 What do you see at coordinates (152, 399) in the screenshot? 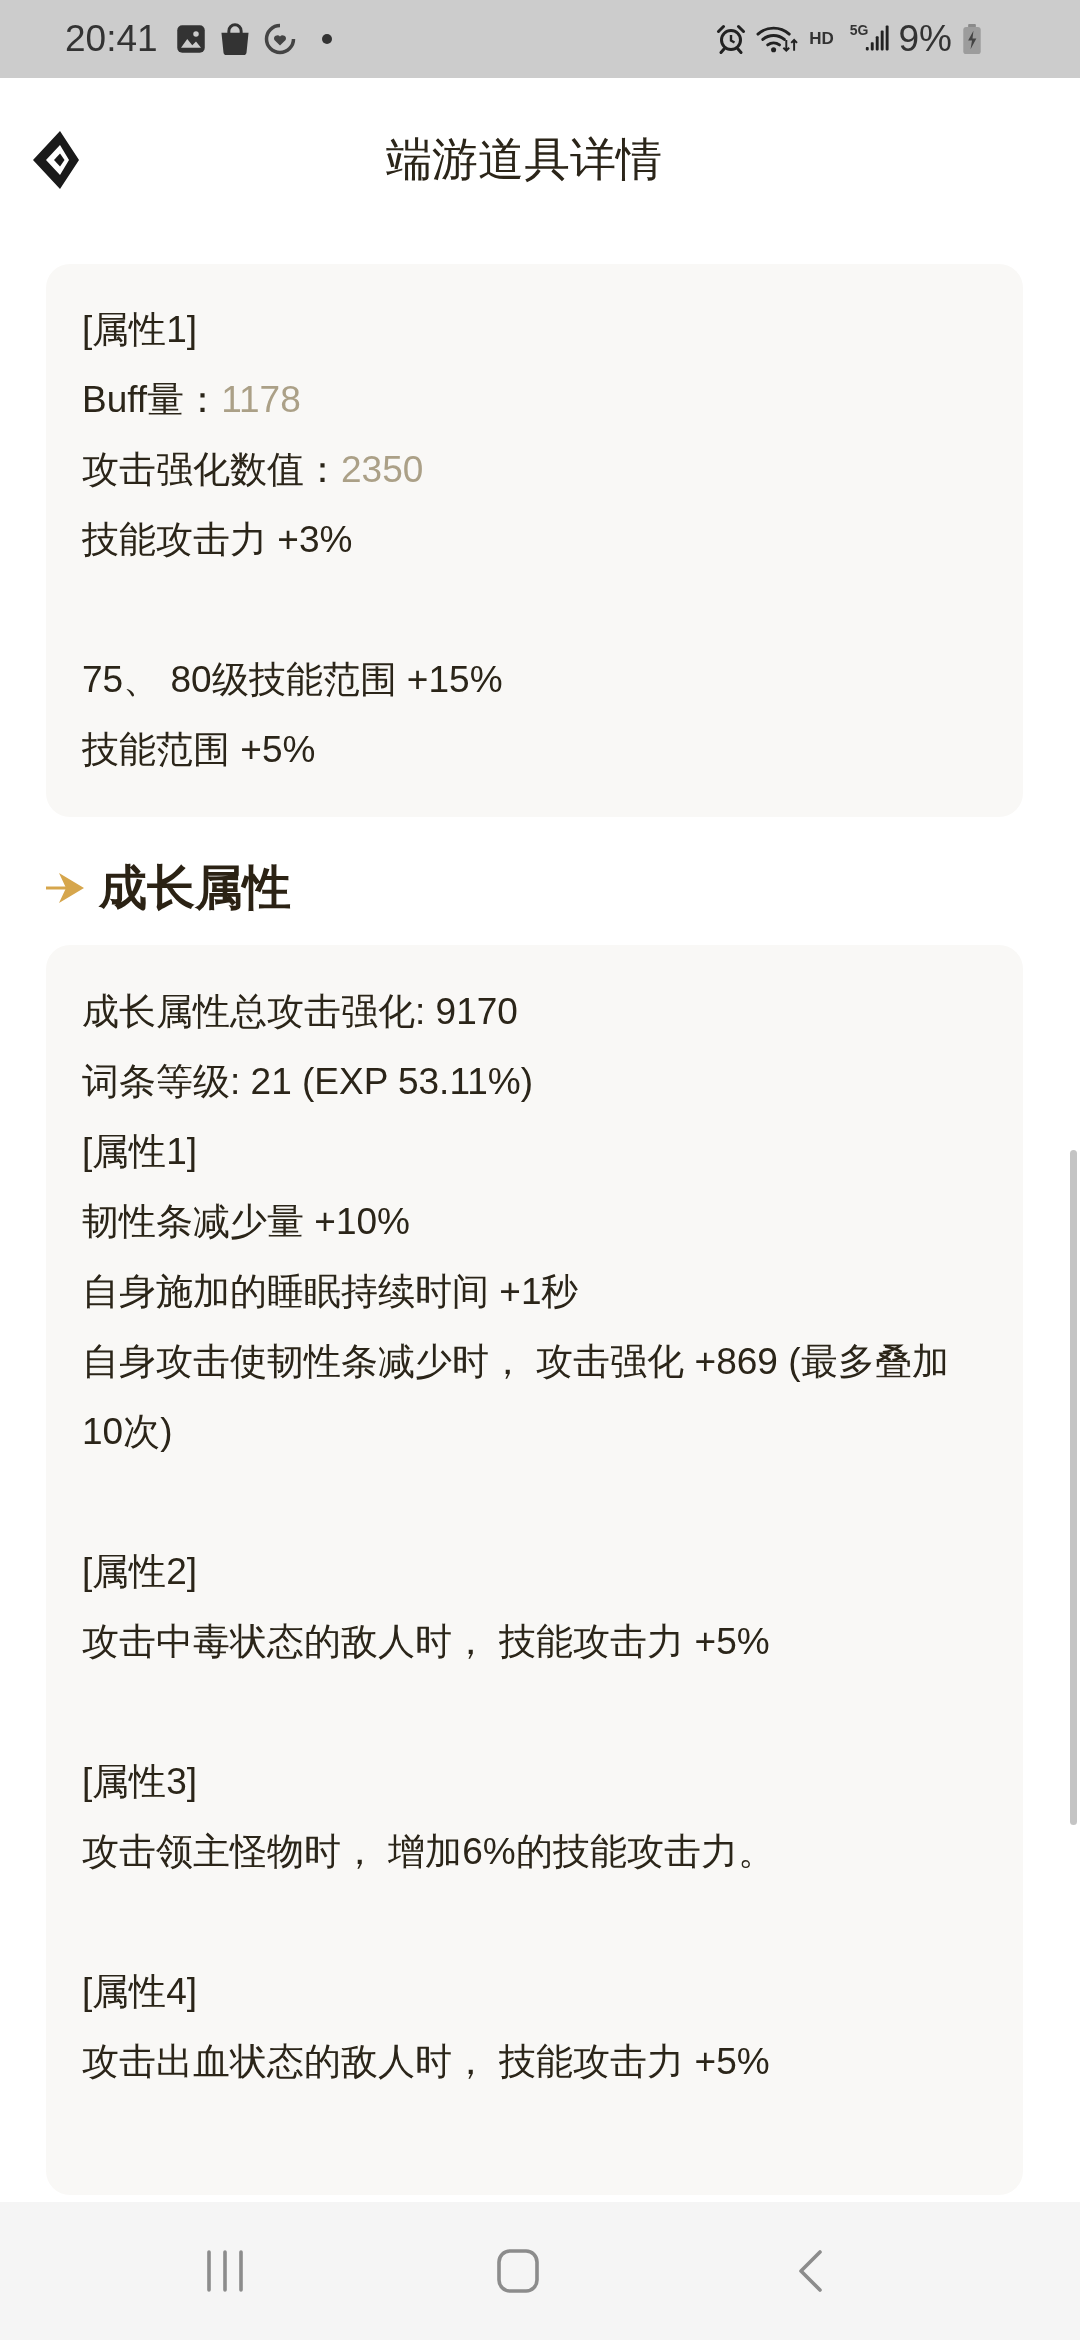
I see `stat-label: Buff量：` at bounding box center [152, 399].